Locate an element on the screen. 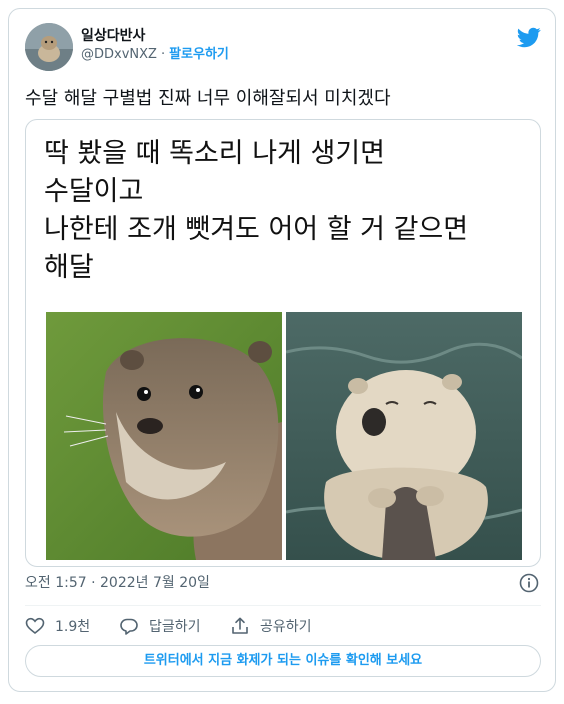 Image resolution: width=564 pixels, height=704 pixels. share-icon is located at coordinates (240, 625).